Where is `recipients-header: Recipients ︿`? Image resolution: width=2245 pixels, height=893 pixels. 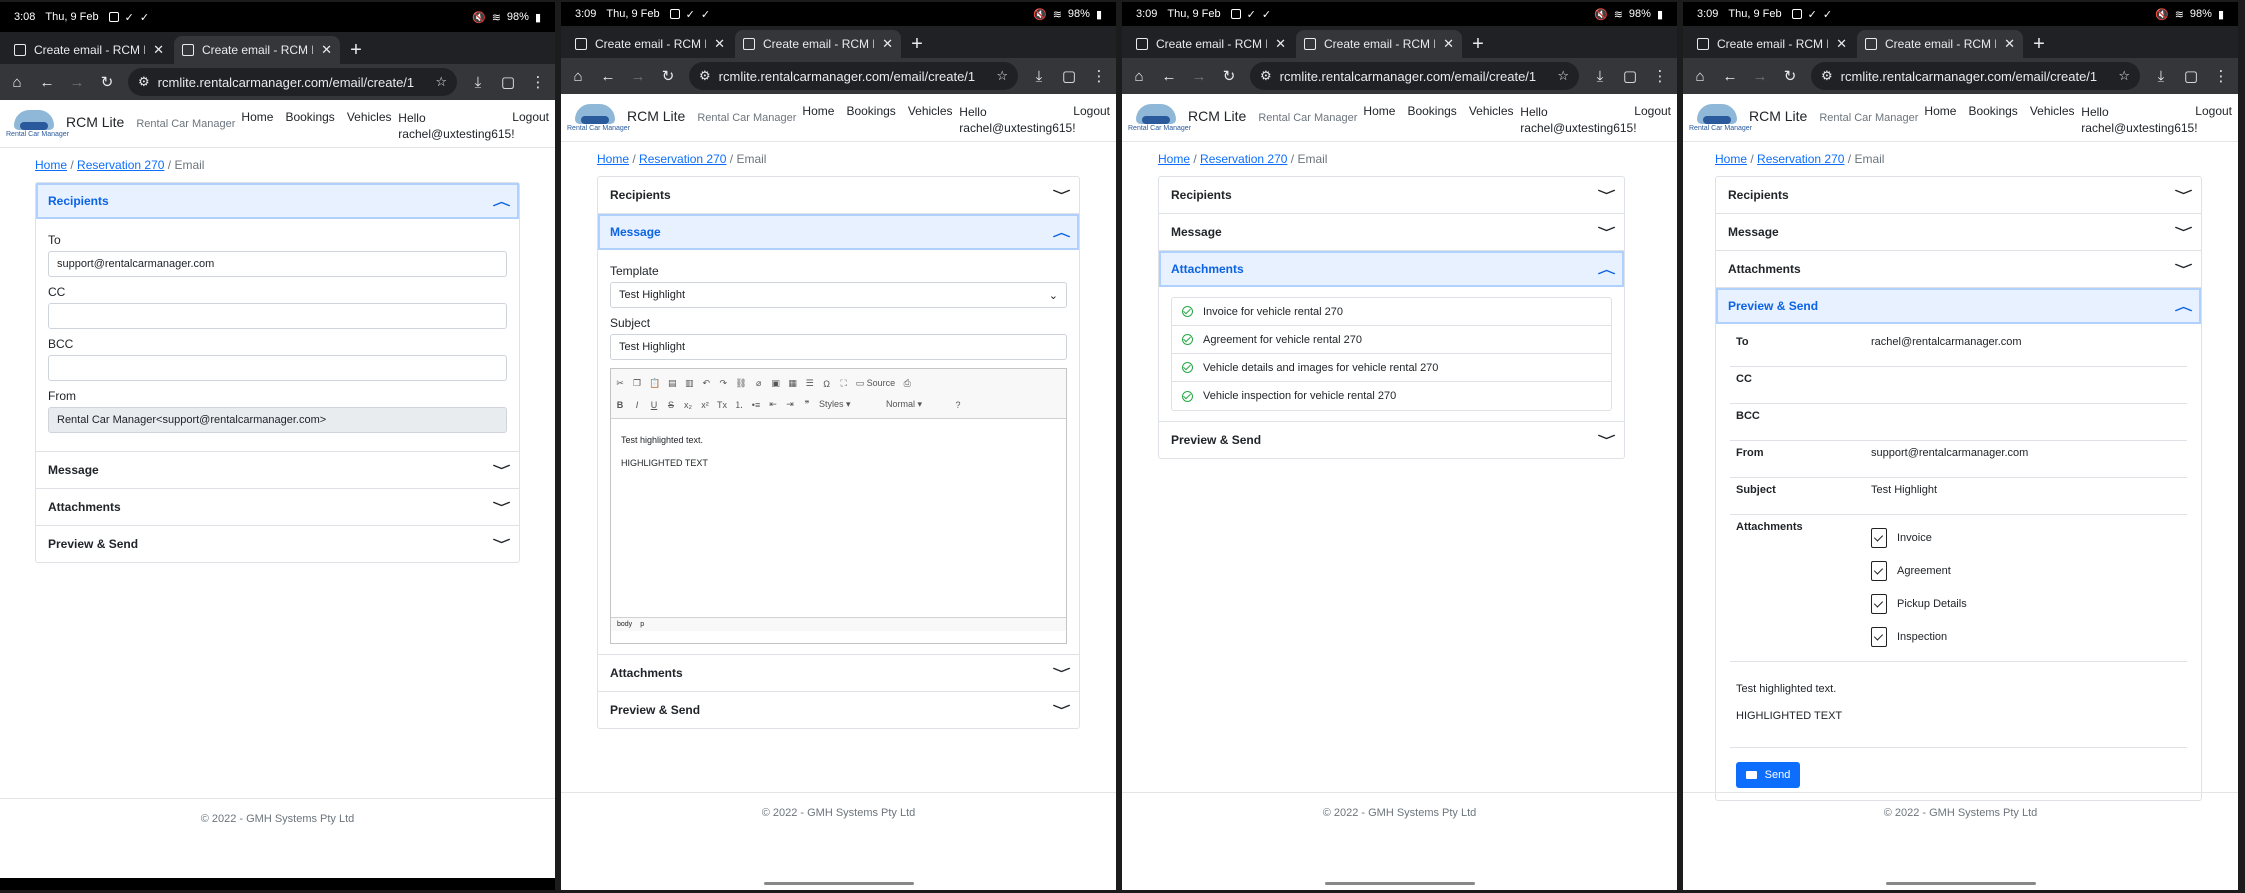
recipients-header: Recipients ︿ is located at coordinates (277, 201).